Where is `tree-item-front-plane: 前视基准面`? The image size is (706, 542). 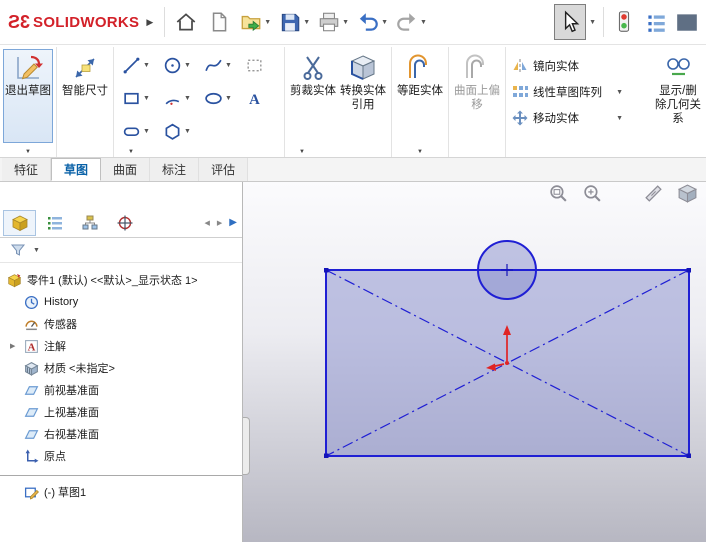
tree-item-front-plane: 前视基准面 is located at coordinates (121, 390).